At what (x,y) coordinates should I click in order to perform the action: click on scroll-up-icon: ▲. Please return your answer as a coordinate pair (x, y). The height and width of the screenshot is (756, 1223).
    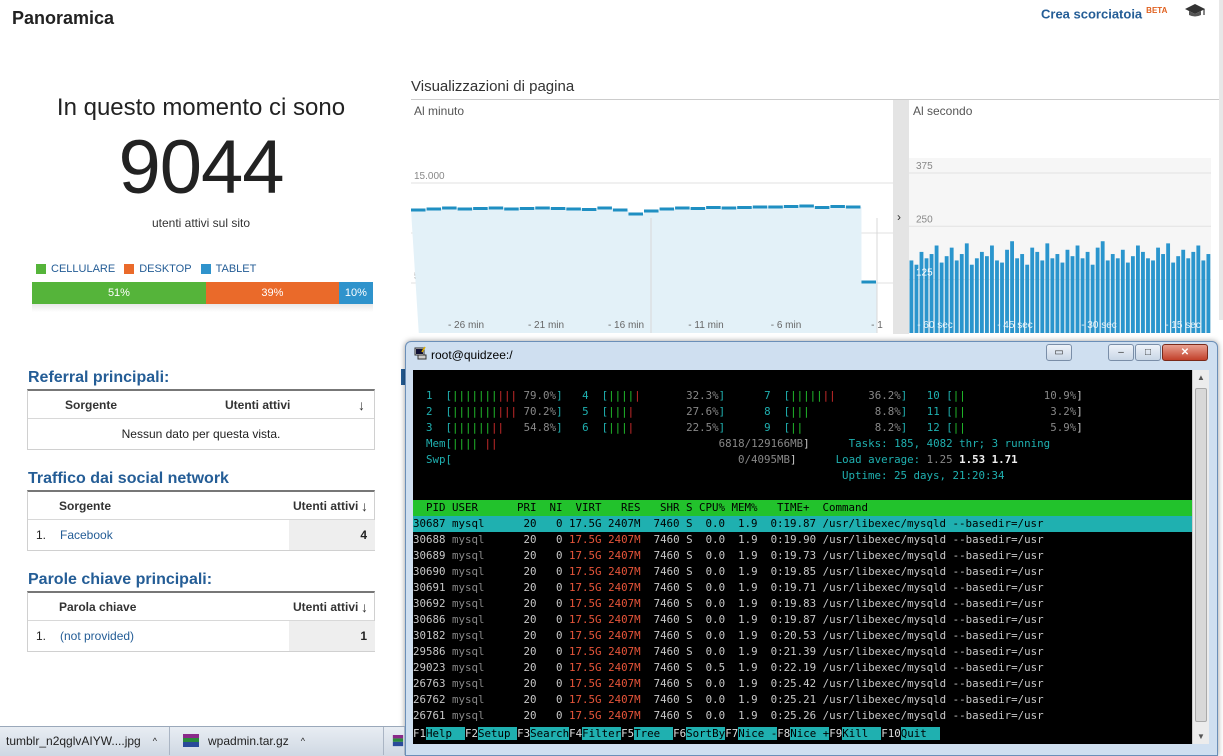
    Looking at the image, I should click on (1201, 377).